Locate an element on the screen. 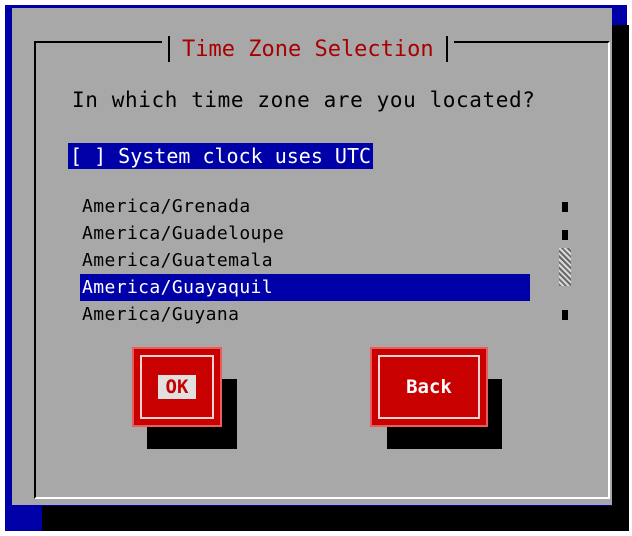  ok-button-face: OK is located at coordinates (177, 387).